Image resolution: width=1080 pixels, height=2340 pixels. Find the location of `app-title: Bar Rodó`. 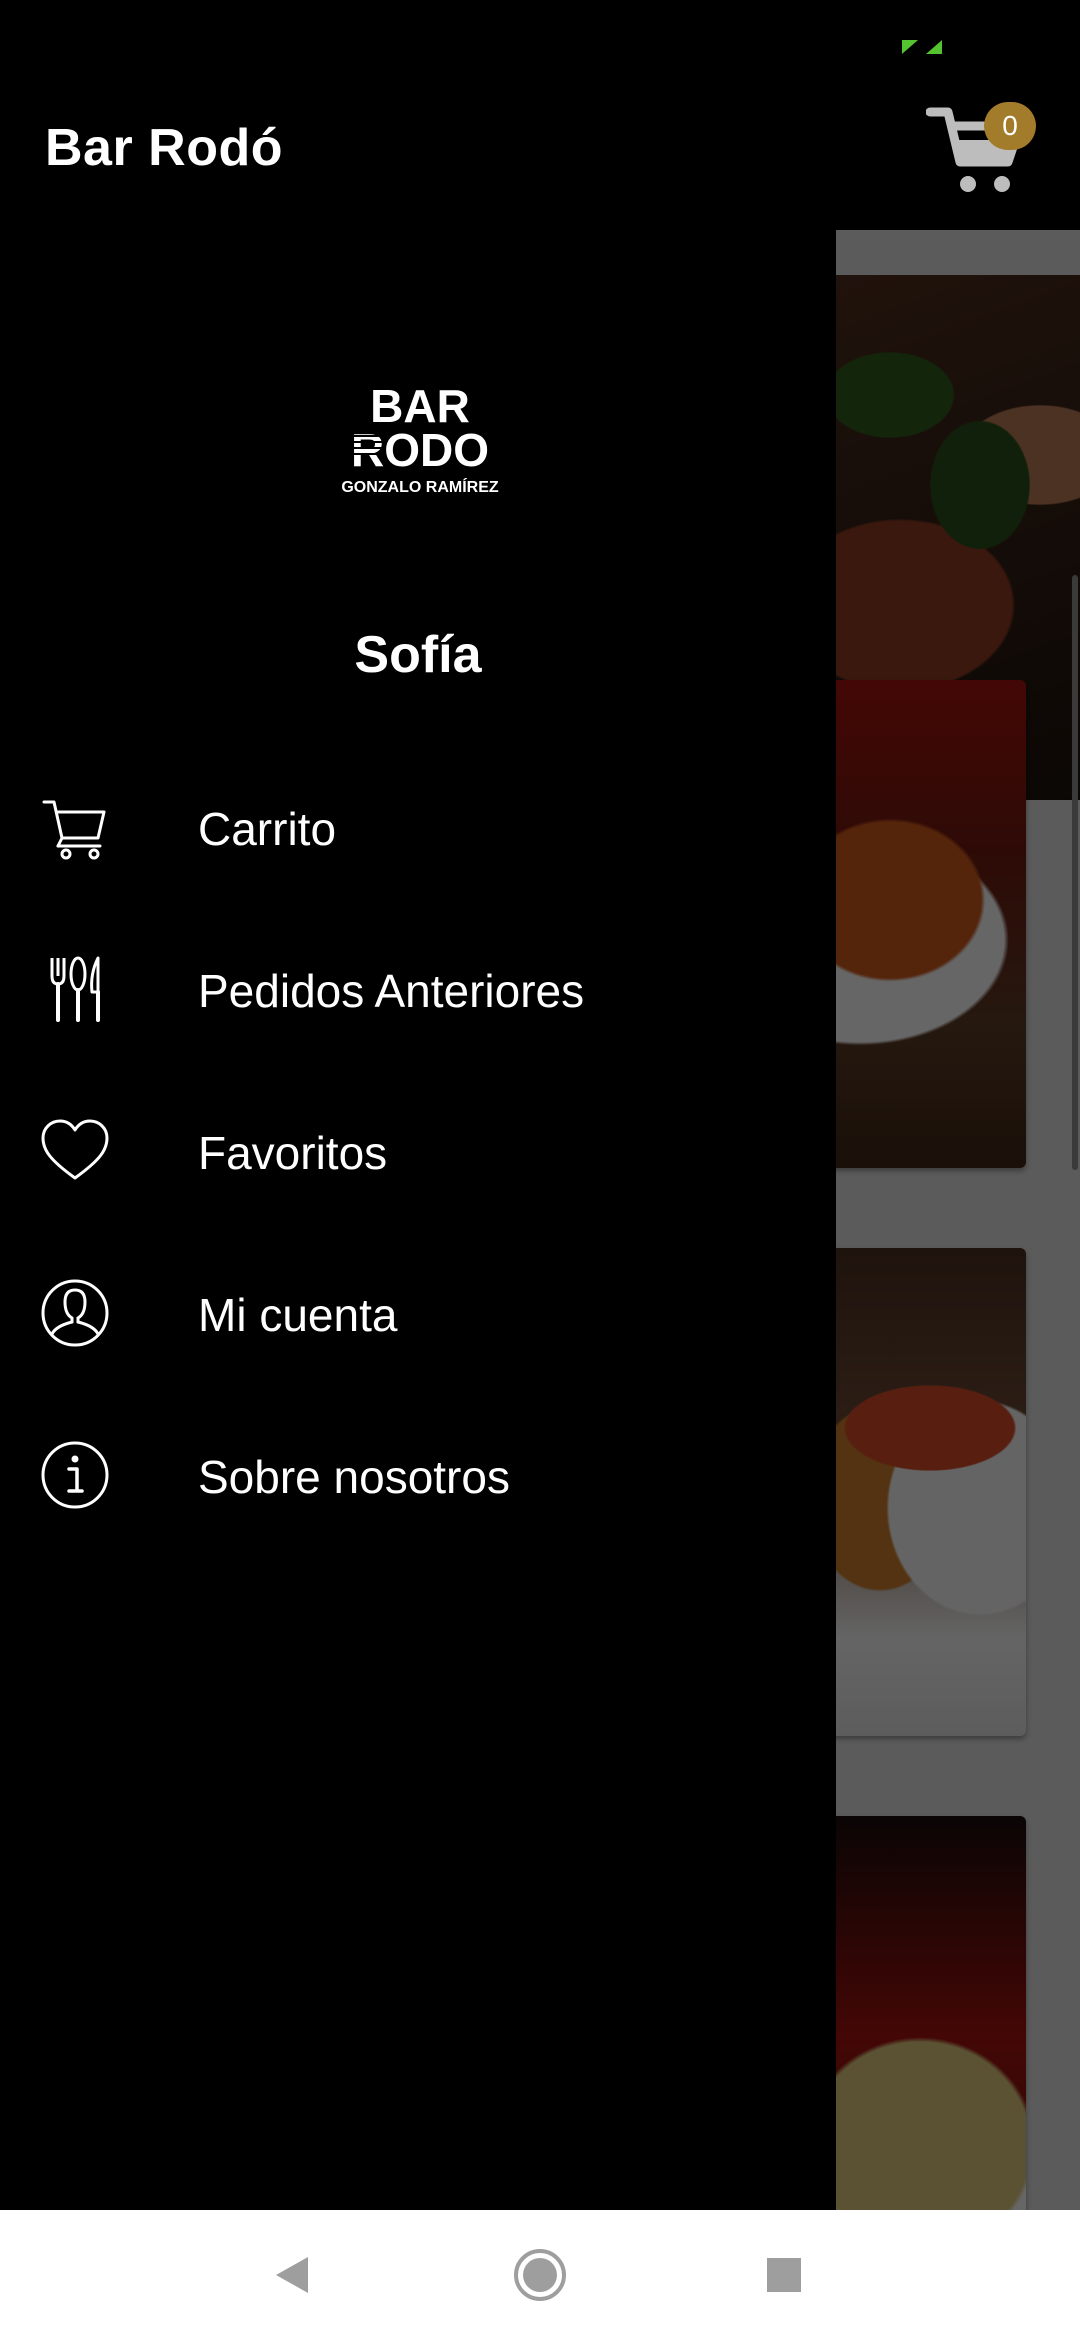

app-title: Bar Rodó is located at coordinates (164, 148).